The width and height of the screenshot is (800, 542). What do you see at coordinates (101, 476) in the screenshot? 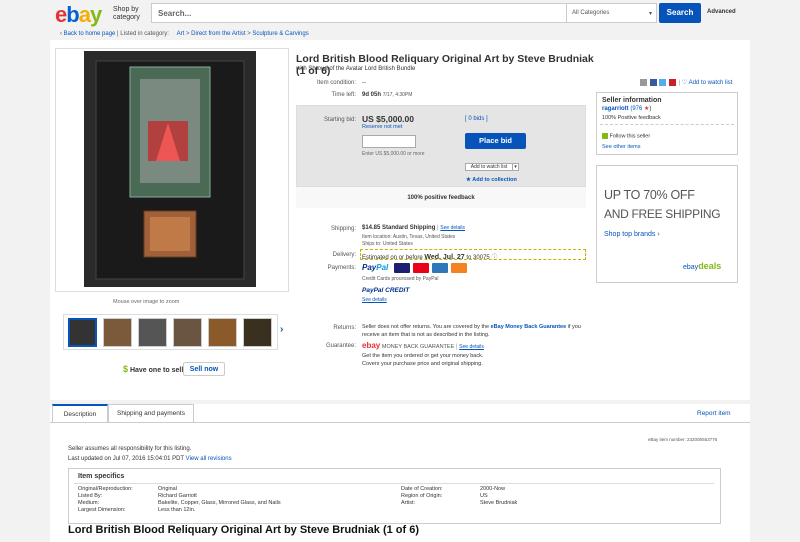
I see `item-specifics-heading: Item specifics` at bounding box center [101, 476].